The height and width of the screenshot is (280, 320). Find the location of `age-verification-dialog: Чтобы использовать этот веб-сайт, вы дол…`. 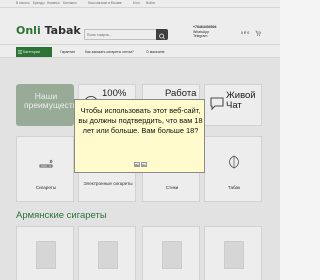

age-verification-dialog: Чтобы использовать этот веб-сайт, вы дол… is located at coordinates (139, 136).